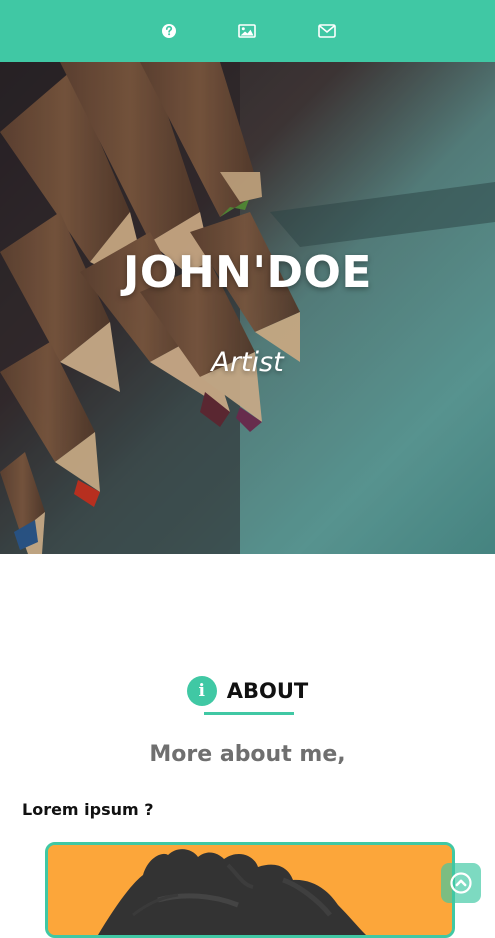  Describe the element at coordinates (247, 754) in the screenshot. I see `about-subtitle: More about me,` at that location.